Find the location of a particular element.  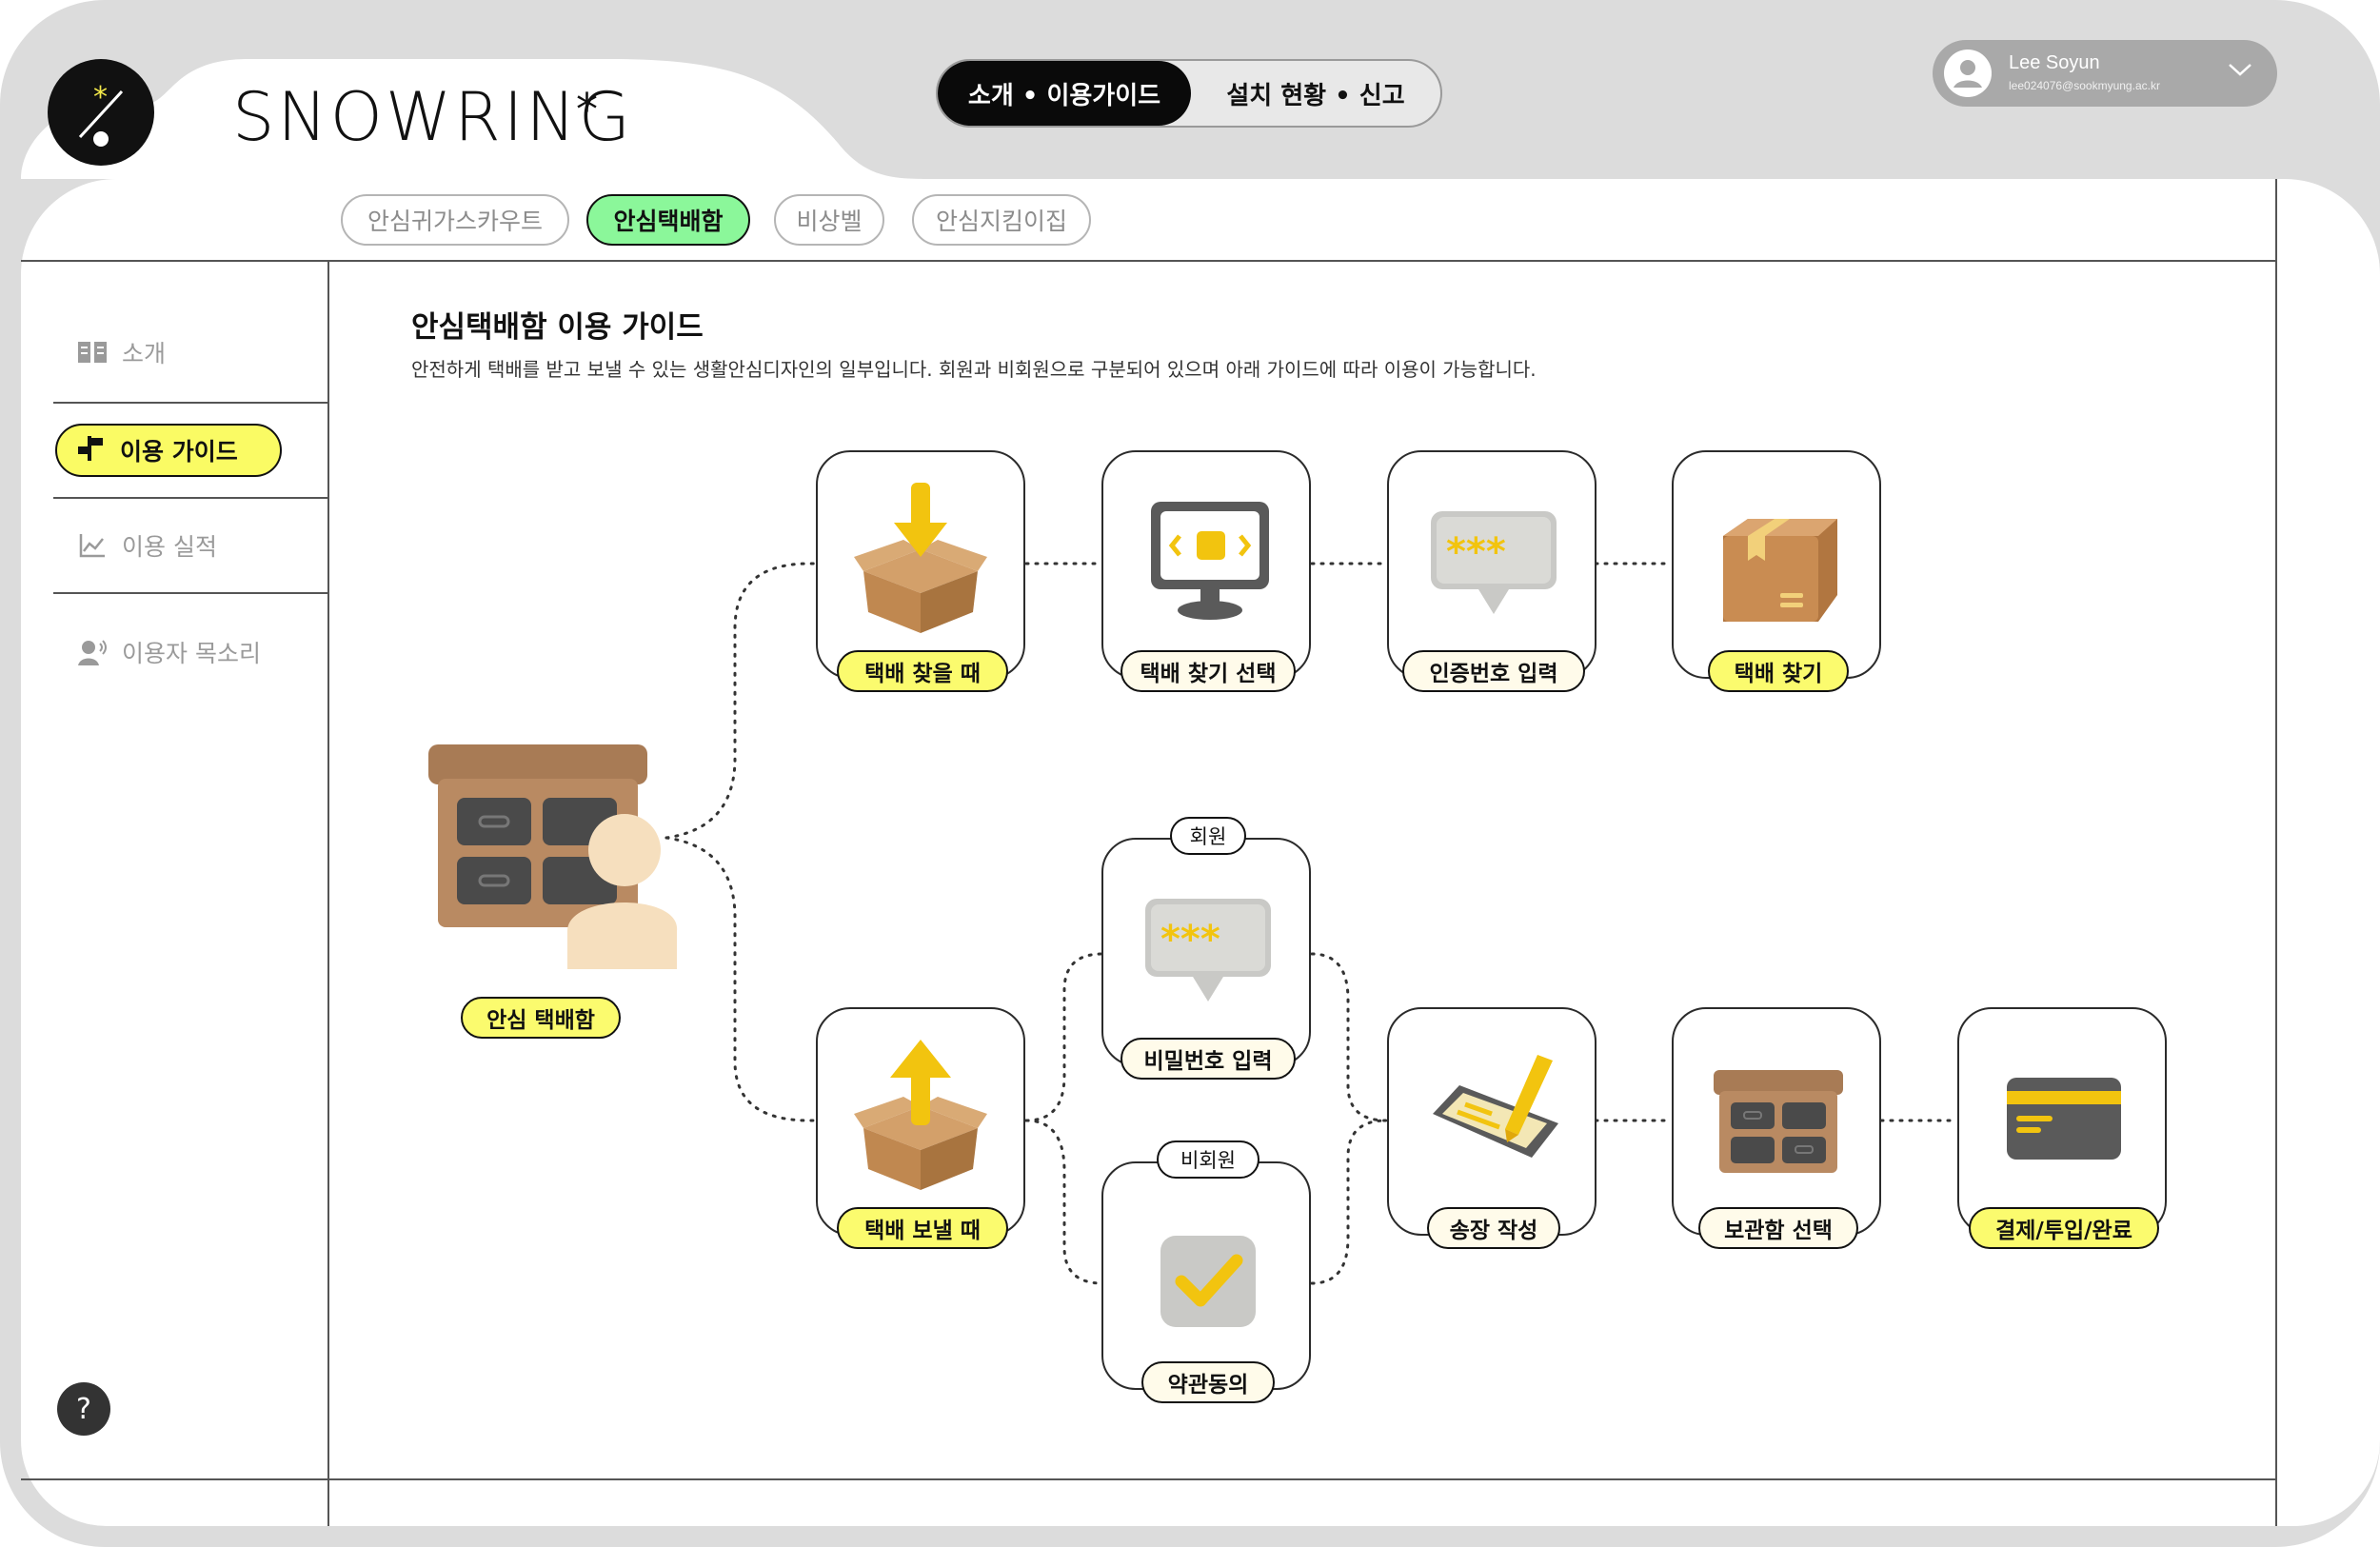

locker-person-icon is located at coordinates (553, 857).